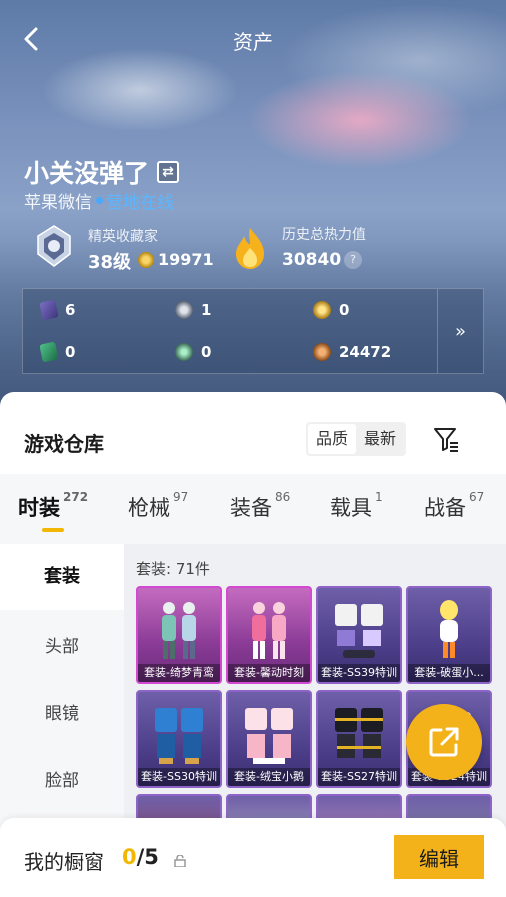 This screenshot has width=506, height=897. Describe the element at coordinates (123, 237) in the screenshot. I see `rank-title: 精英收藏家` at that location.